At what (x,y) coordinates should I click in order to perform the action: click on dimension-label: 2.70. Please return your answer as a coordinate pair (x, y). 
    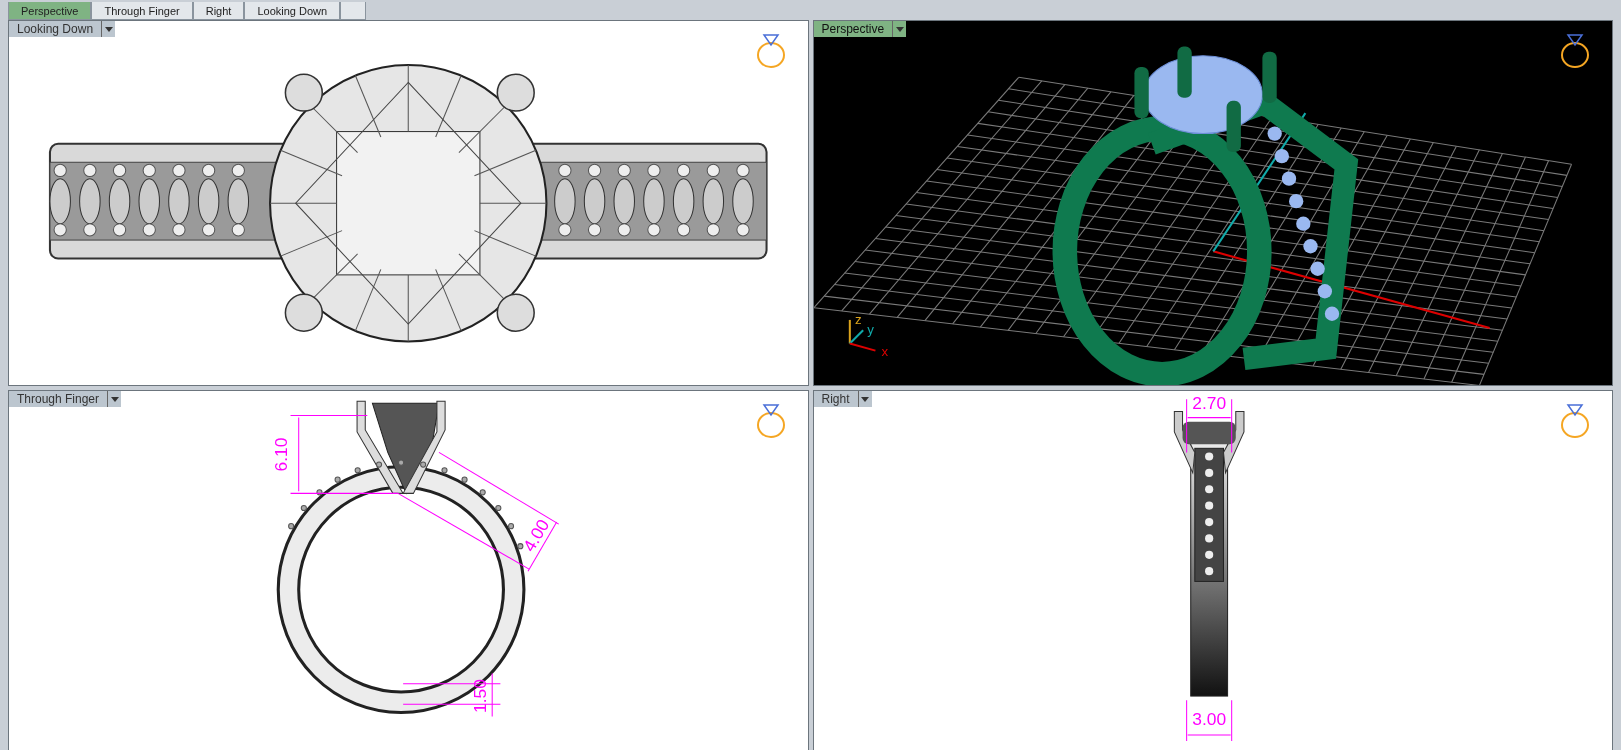
    Looking at the image, I should click on (1208, 403).